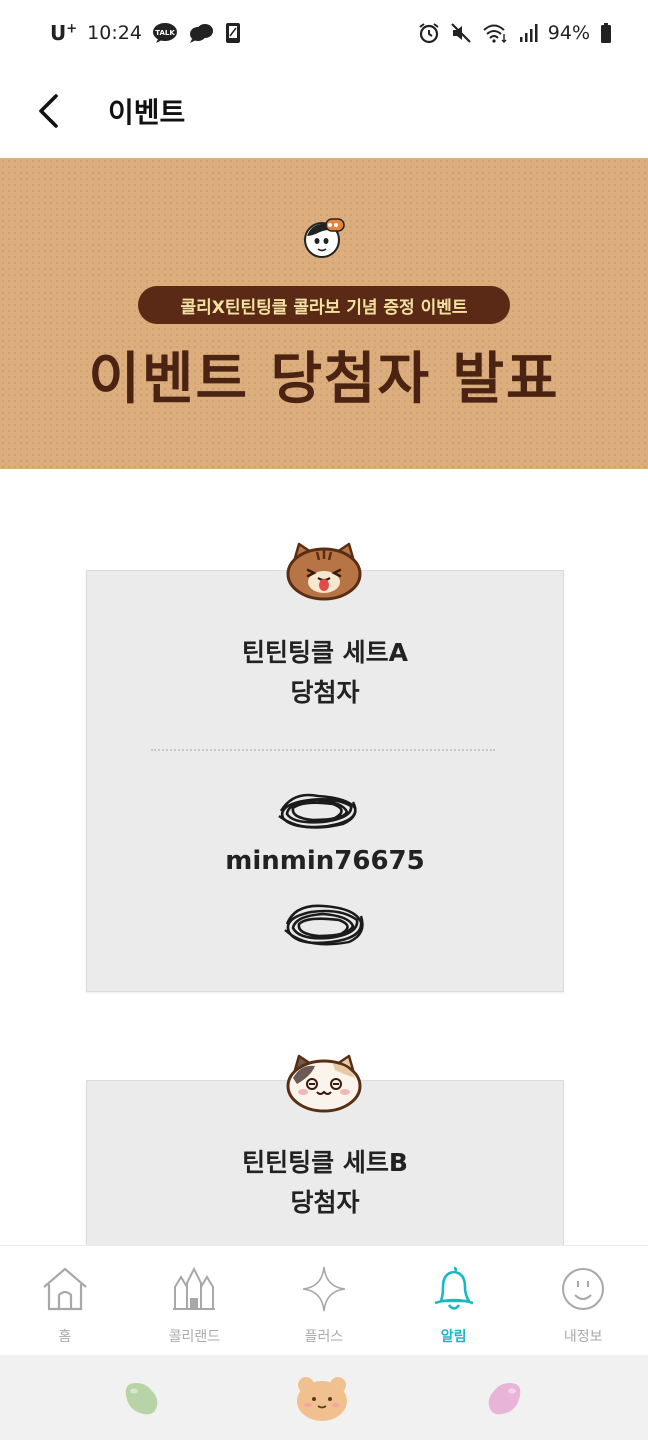  I want to click on clock: 10:24, so click(114, 33).